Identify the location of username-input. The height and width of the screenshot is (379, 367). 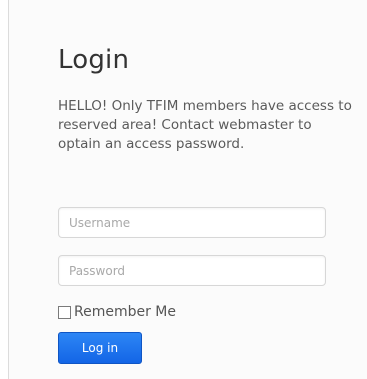
(192, 222).